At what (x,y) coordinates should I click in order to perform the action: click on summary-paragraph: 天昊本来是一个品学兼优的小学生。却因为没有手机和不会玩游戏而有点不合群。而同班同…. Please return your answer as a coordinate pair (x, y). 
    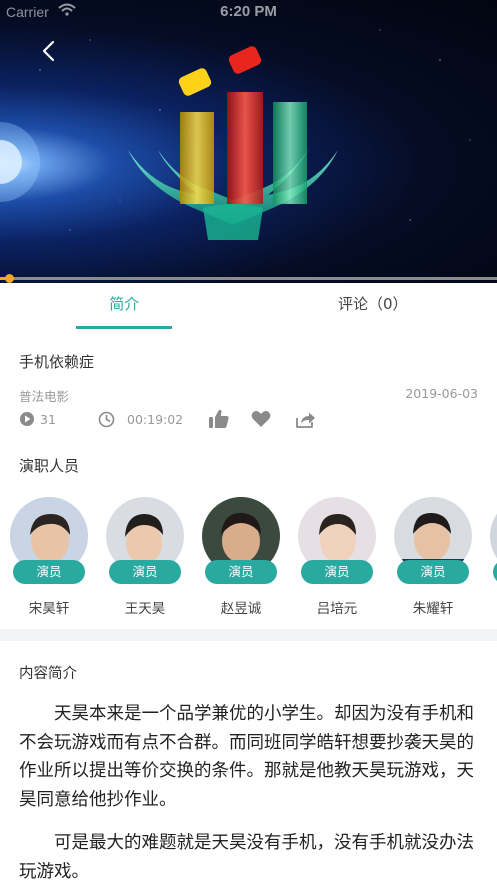
    Looking at the image, I should click on (246, 757).